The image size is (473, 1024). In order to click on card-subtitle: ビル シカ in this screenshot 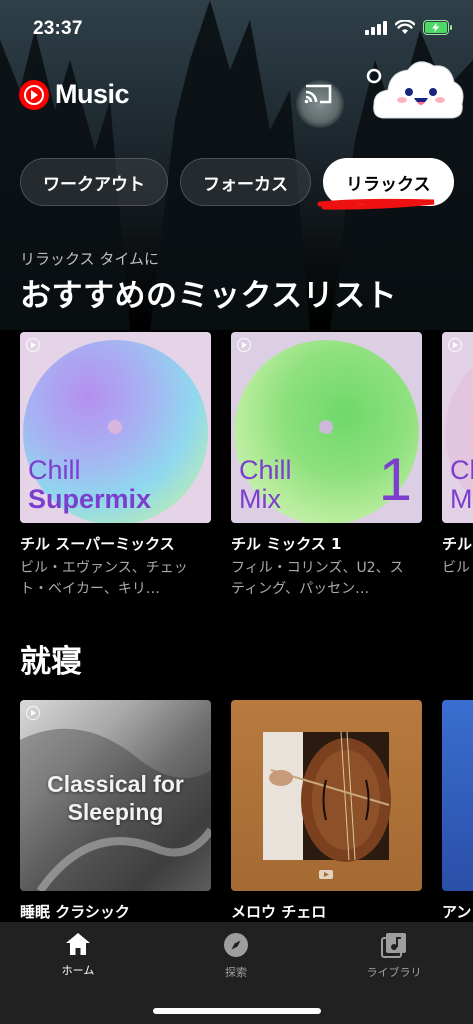, I will do `click(457, 568)`.